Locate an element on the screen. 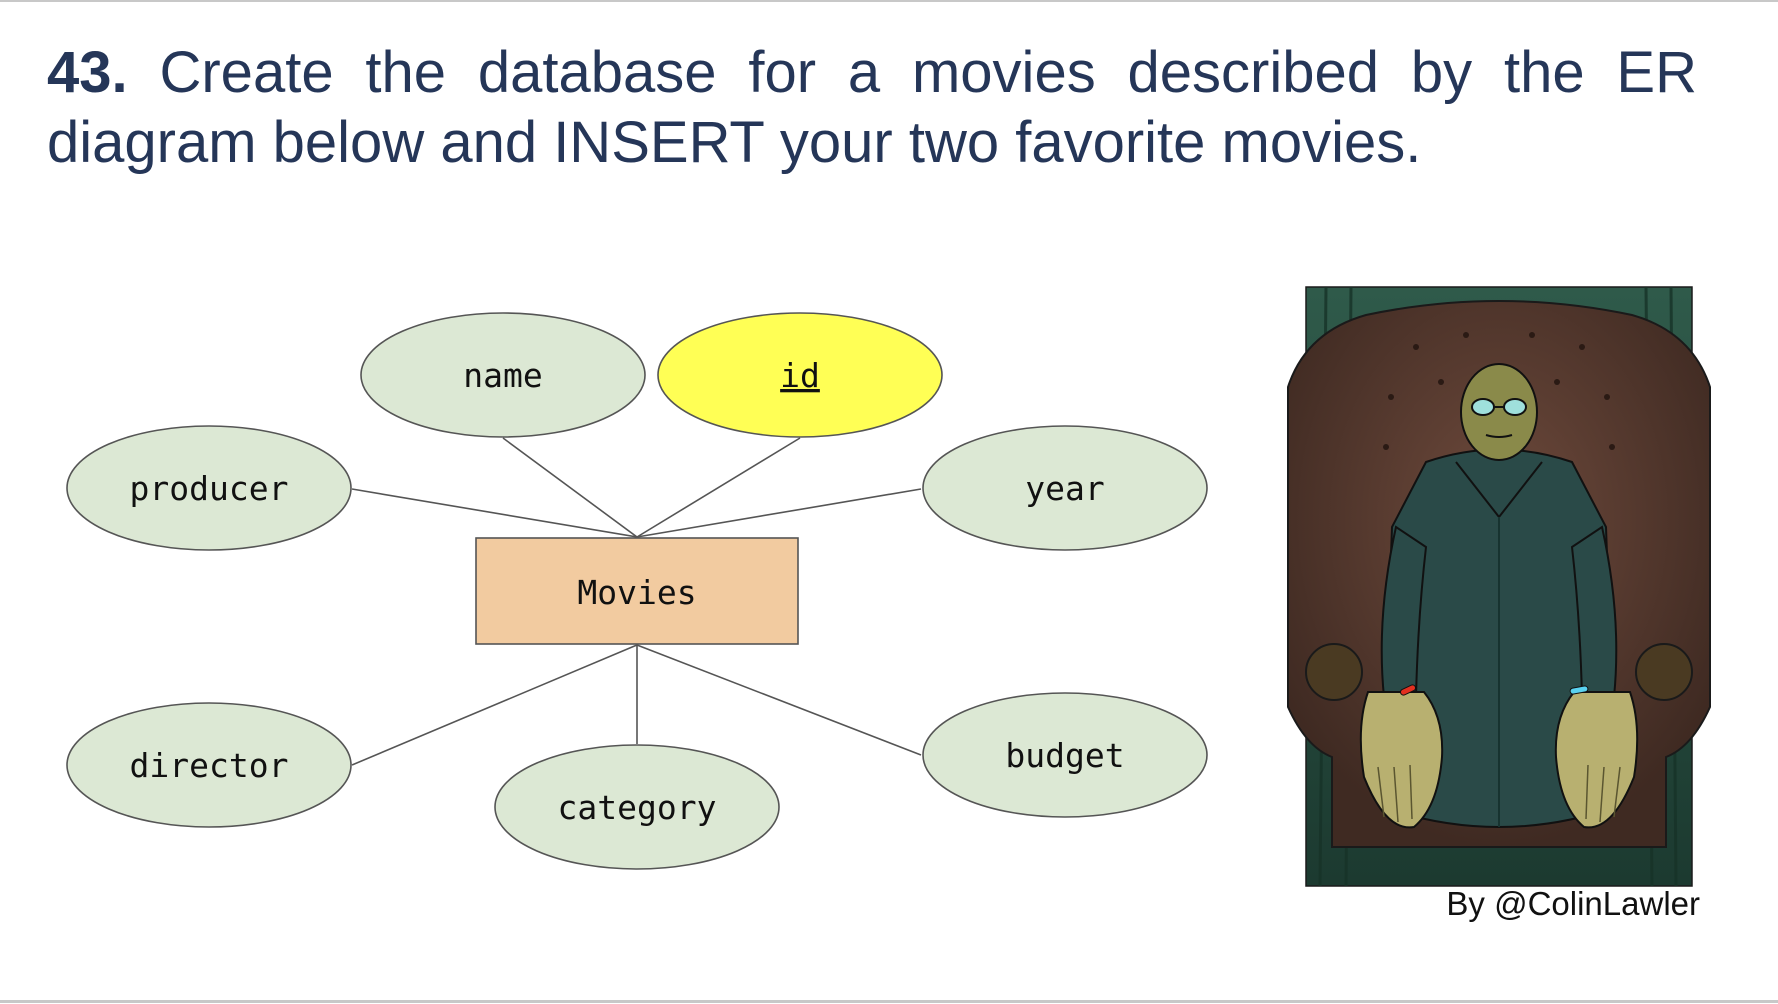 The width and height of the screenshot is (1778, 1004). attribute-name: name is located at coordinates (503, 375).